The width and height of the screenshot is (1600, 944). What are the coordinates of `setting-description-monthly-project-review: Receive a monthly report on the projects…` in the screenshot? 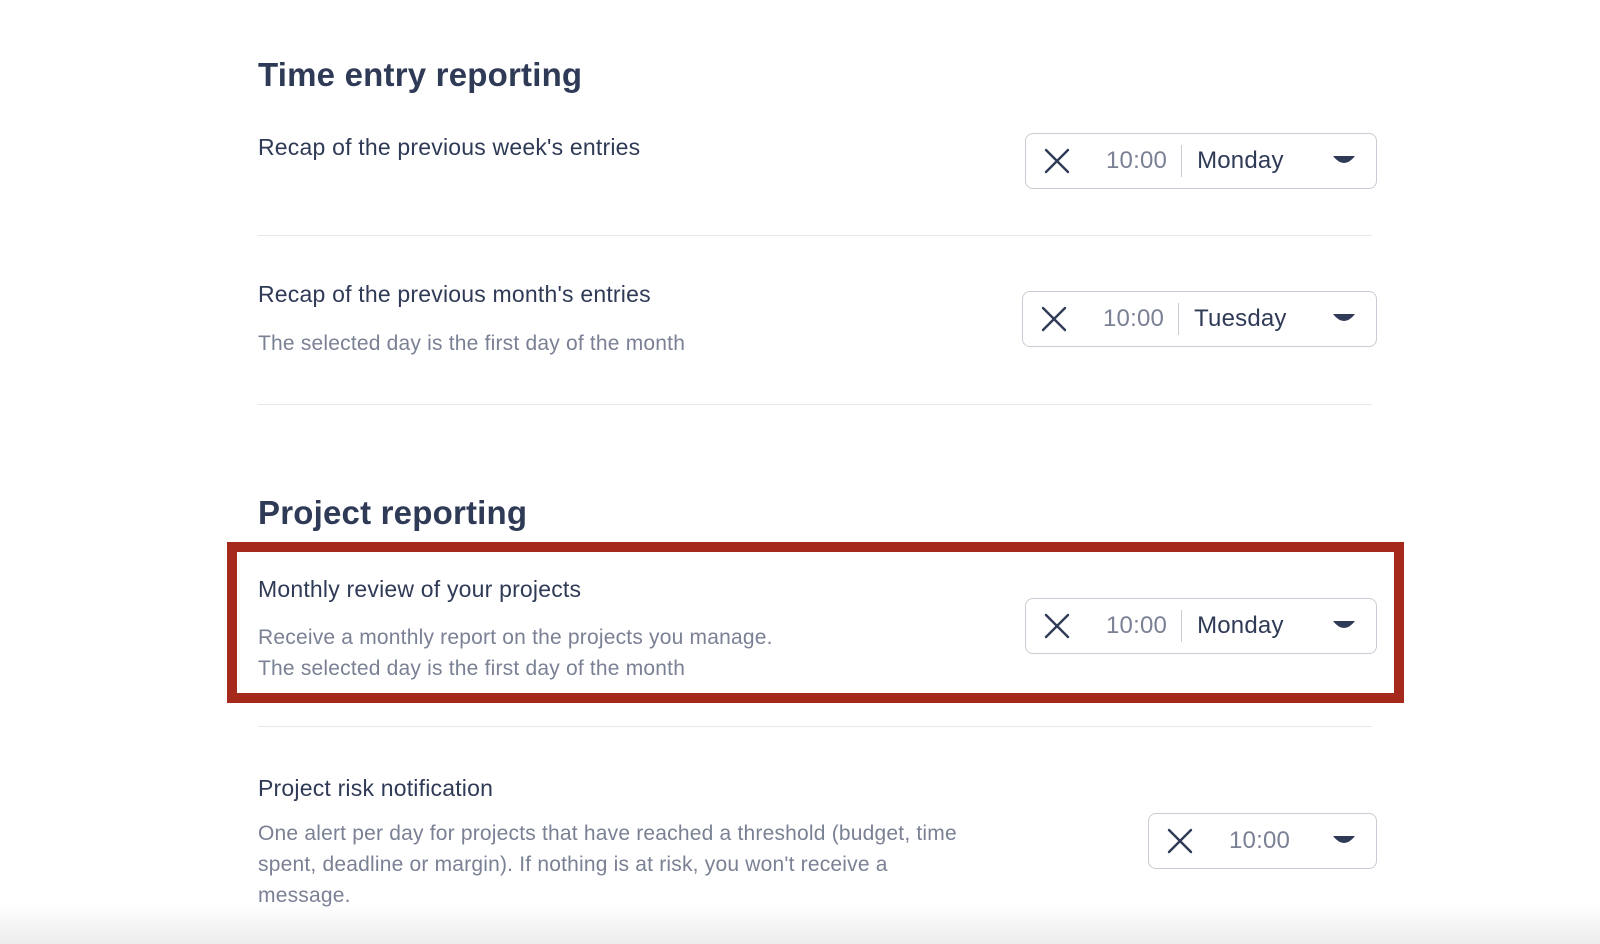 It's located at (515, 653).